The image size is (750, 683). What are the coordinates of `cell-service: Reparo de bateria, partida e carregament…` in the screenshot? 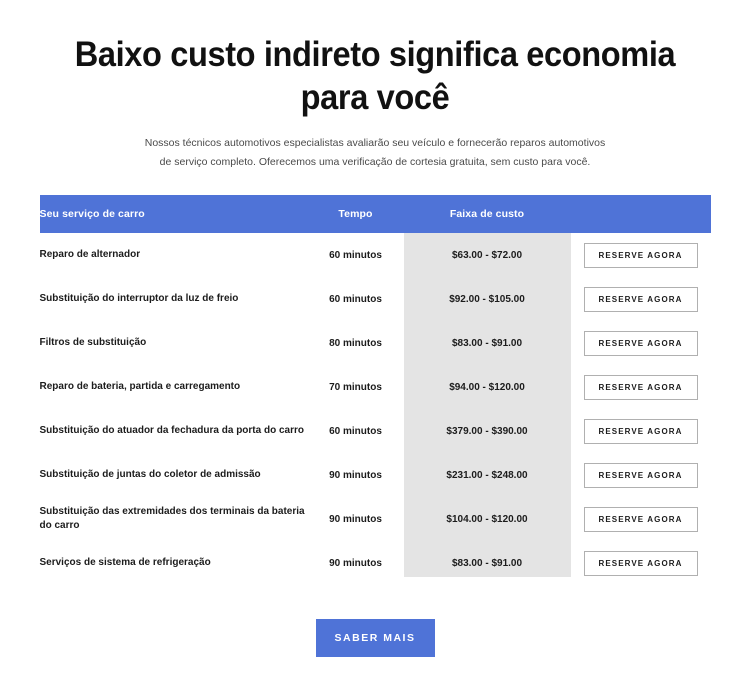 It's located at (140, 386).